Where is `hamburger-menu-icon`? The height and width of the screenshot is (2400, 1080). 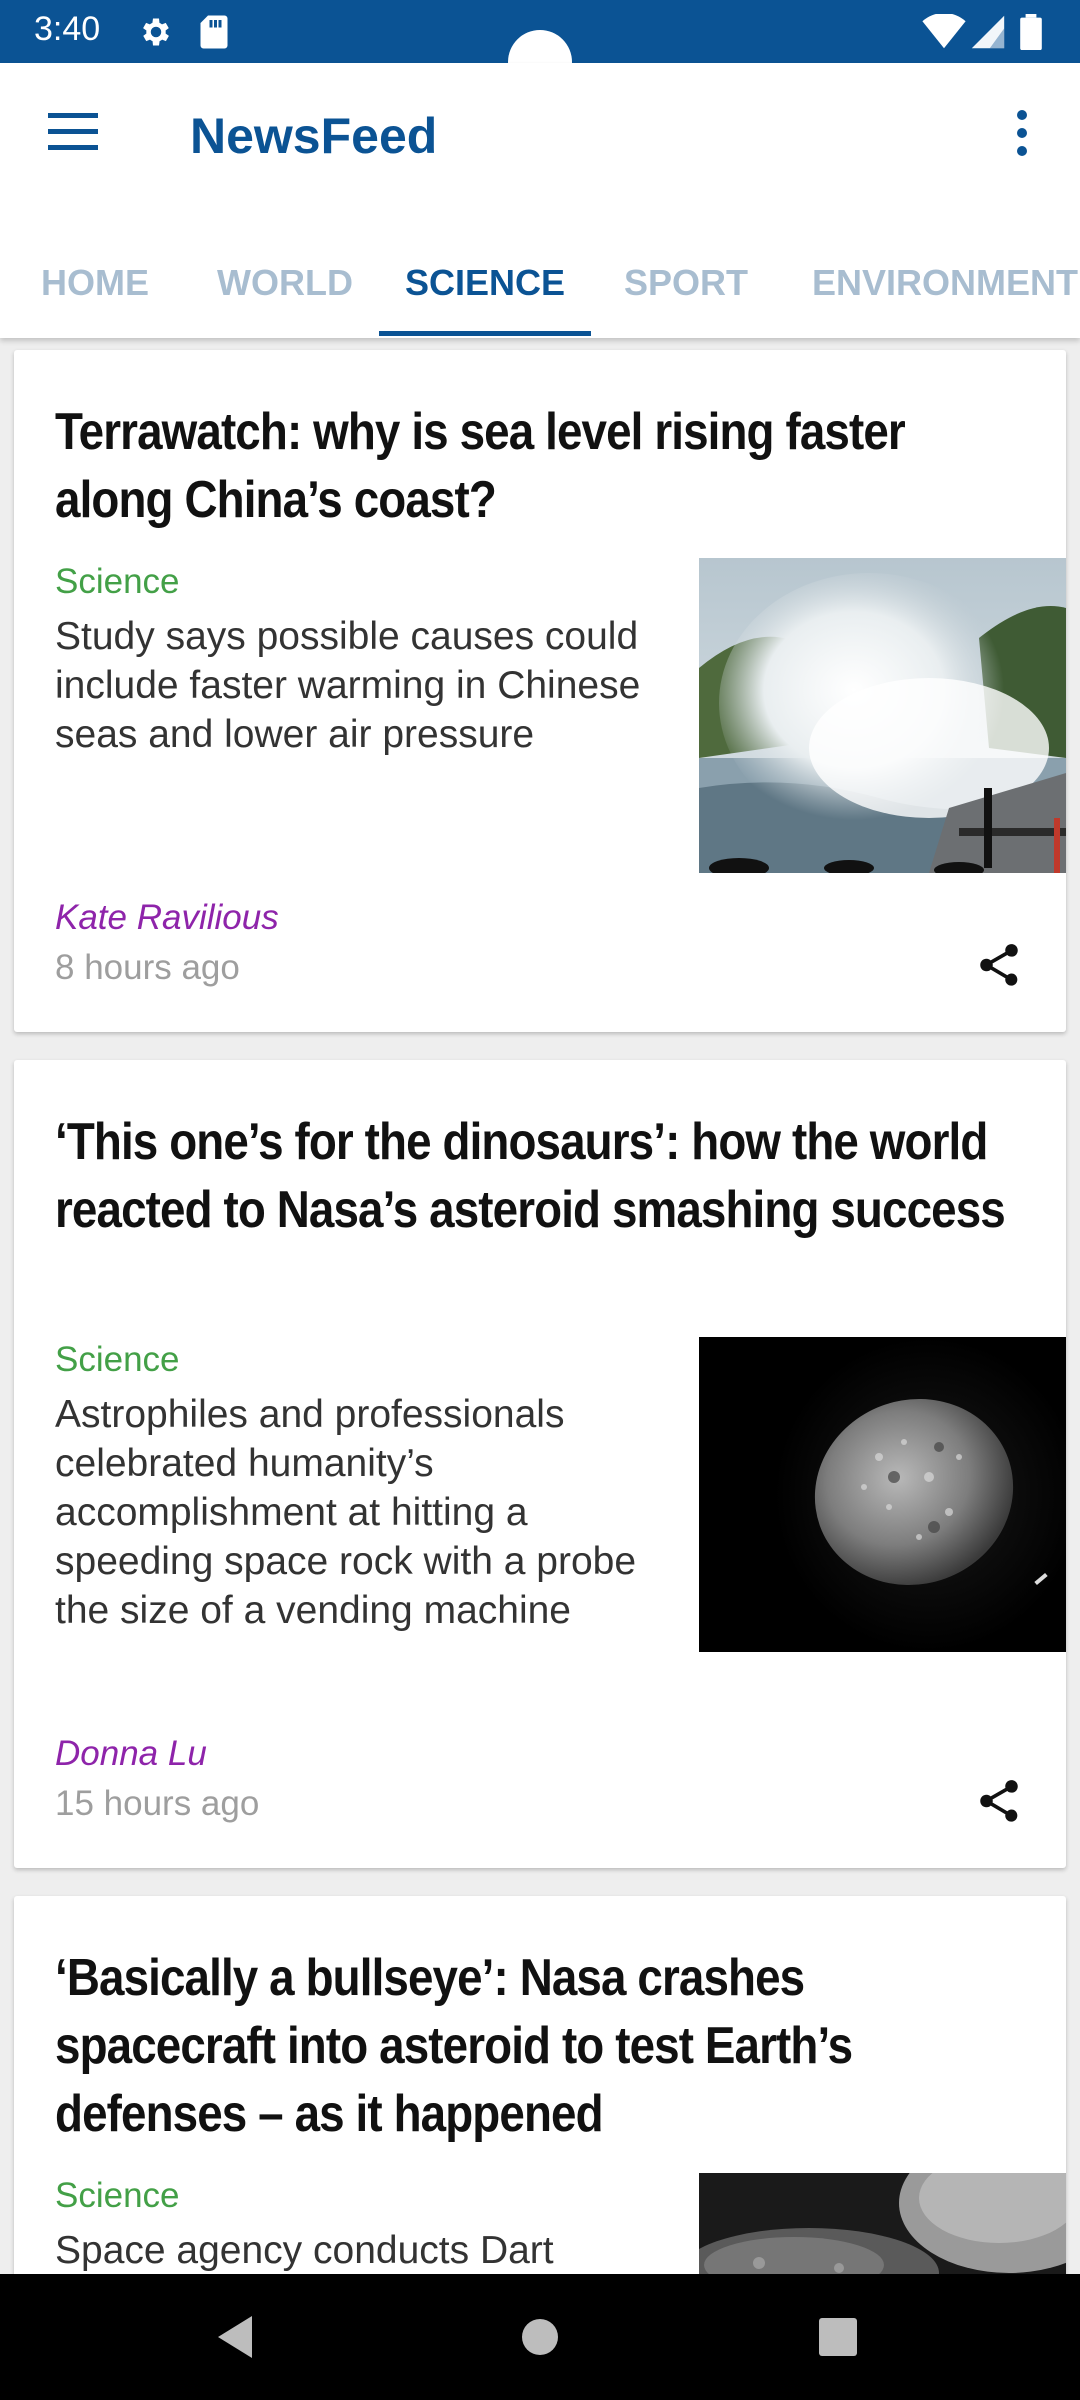
hamburger-menu-icon is located at coordinates (73, 131).